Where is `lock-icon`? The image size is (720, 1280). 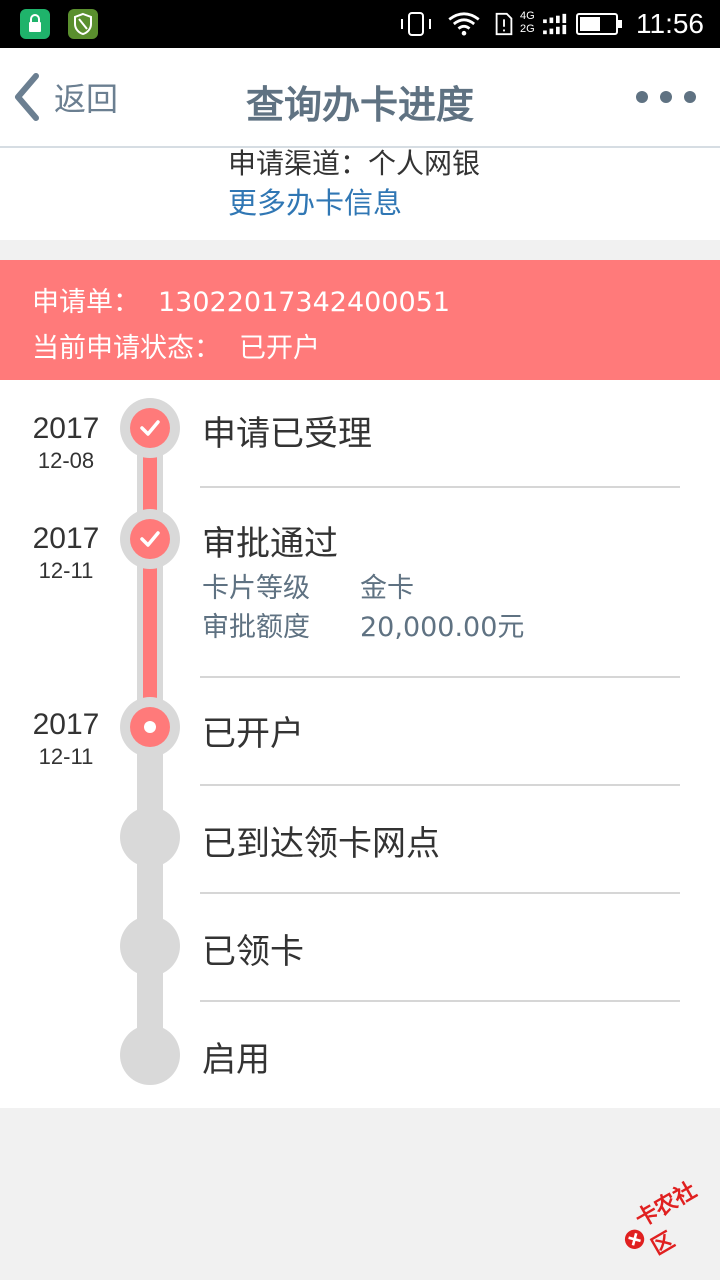
lock-icon is located at coordinates (35, 24).